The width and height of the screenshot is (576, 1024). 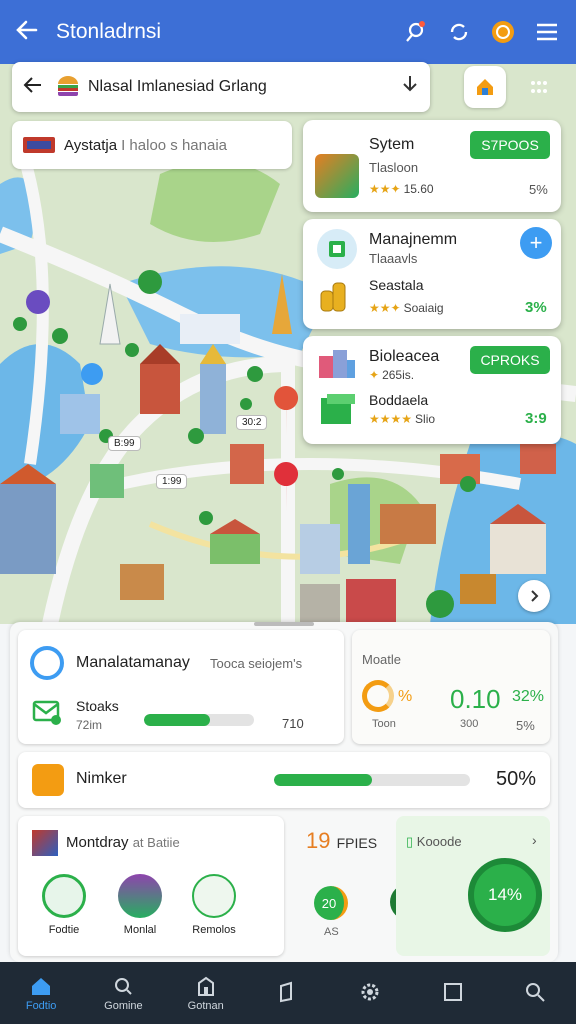 What do you see at coordinates (133, 662) in the screenshot?
I see `card-title: Manalatamanay` at bounding box center [133, 662].